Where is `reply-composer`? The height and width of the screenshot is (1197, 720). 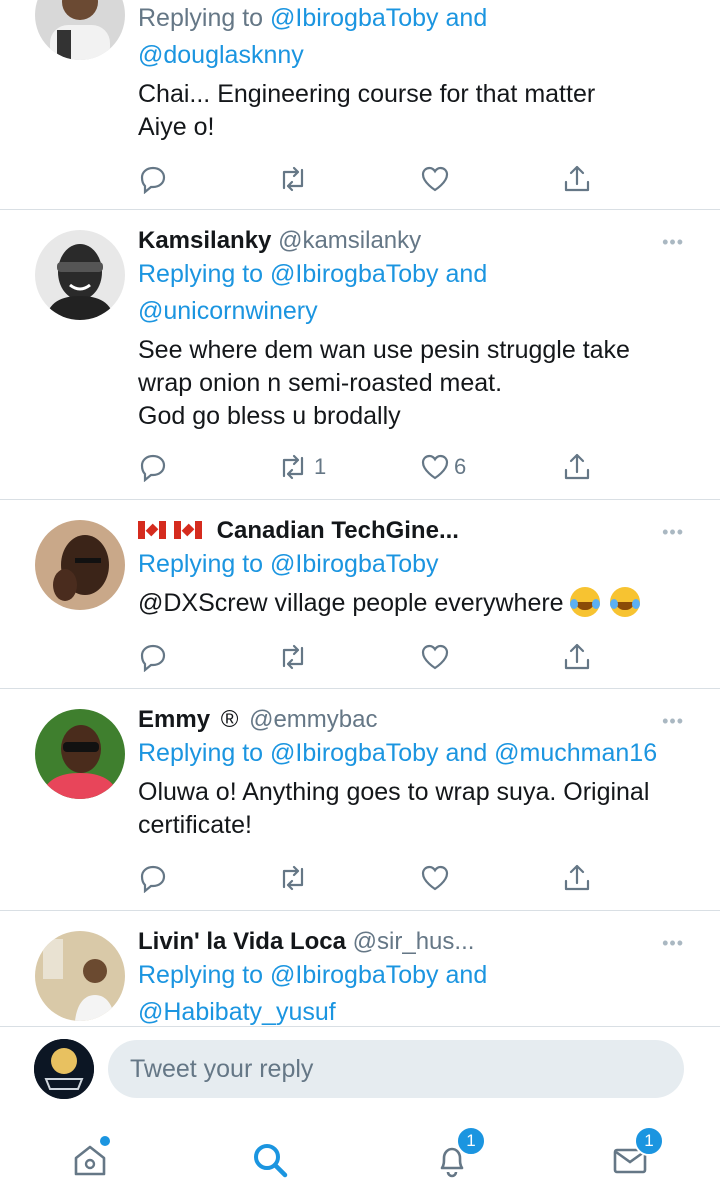
reply-composer is located at coordinates (360, 1069).